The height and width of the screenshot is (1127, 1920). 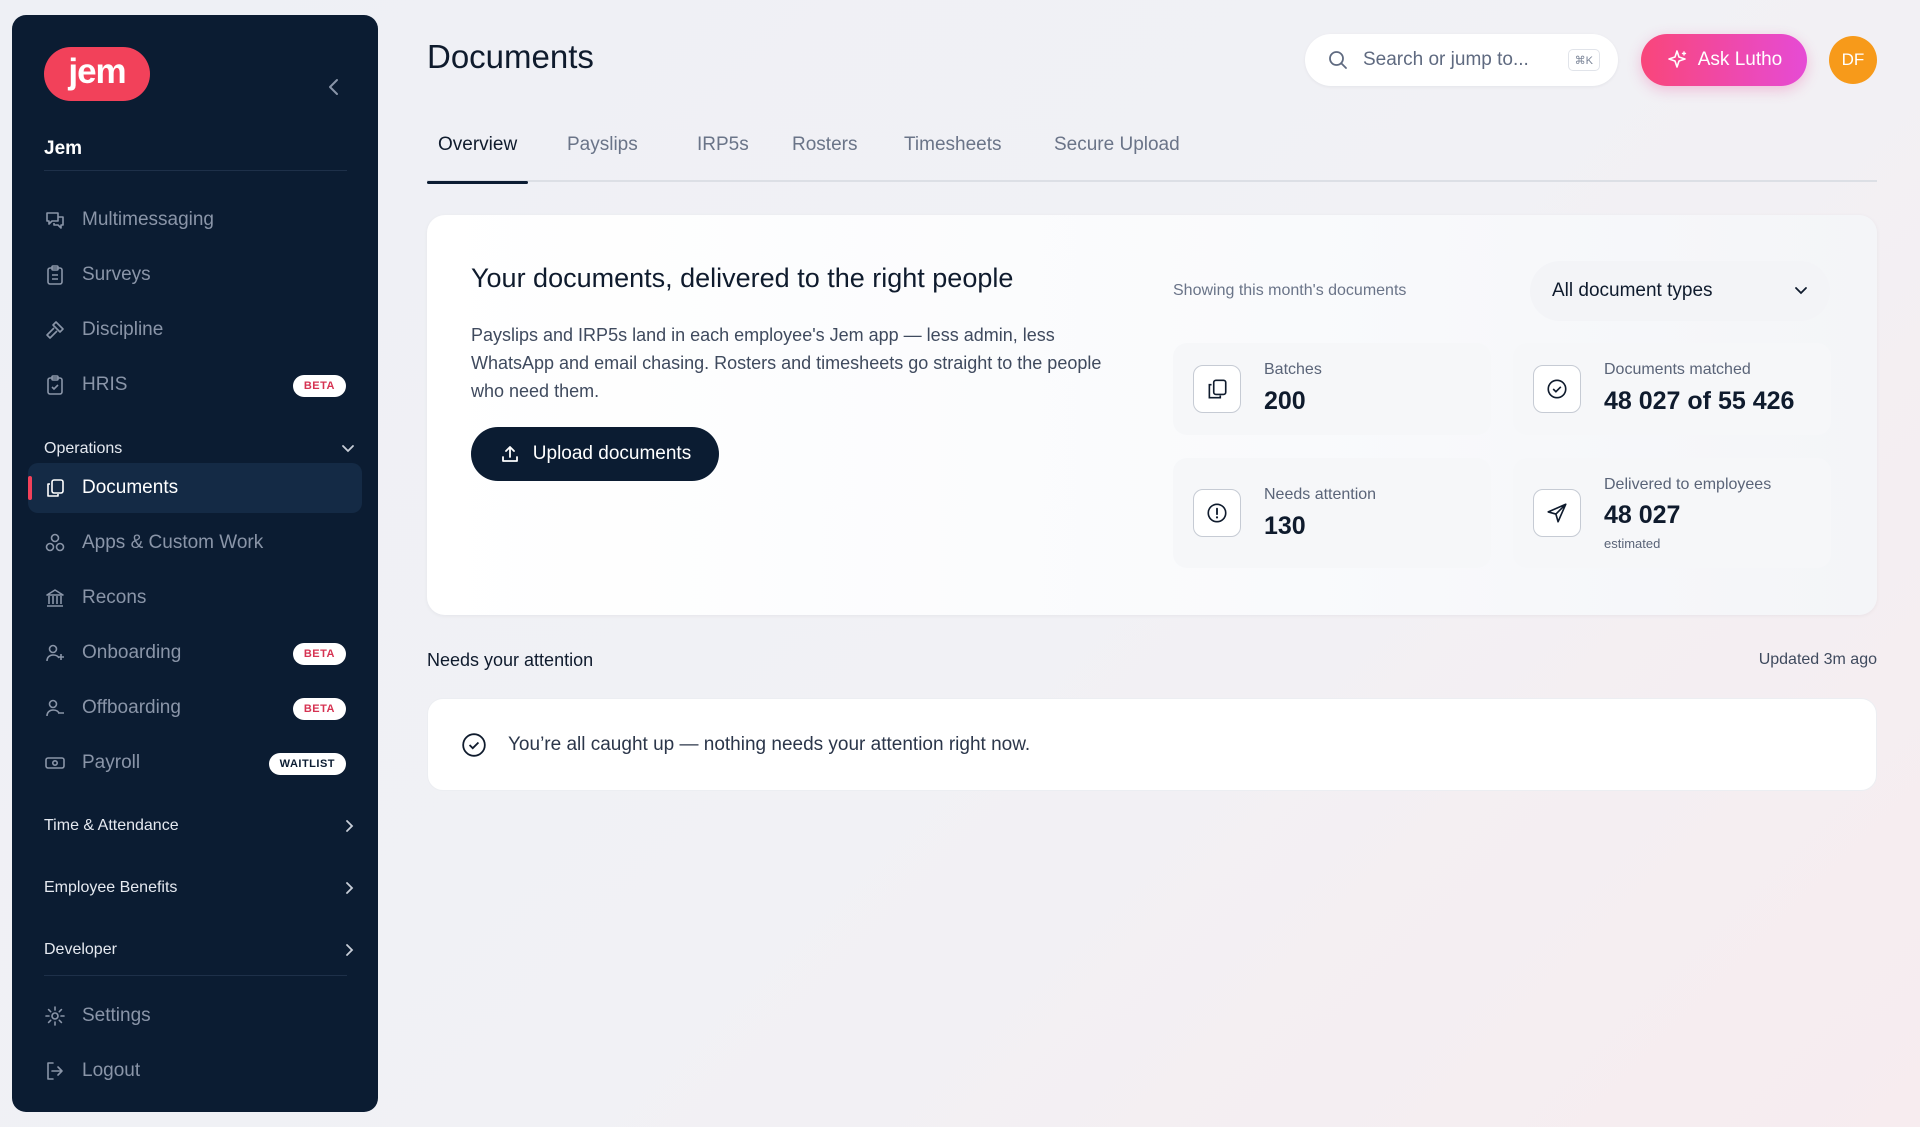 I want to click on stat-needs-attention: Needs attention 130, so click(x=1332, y=513).